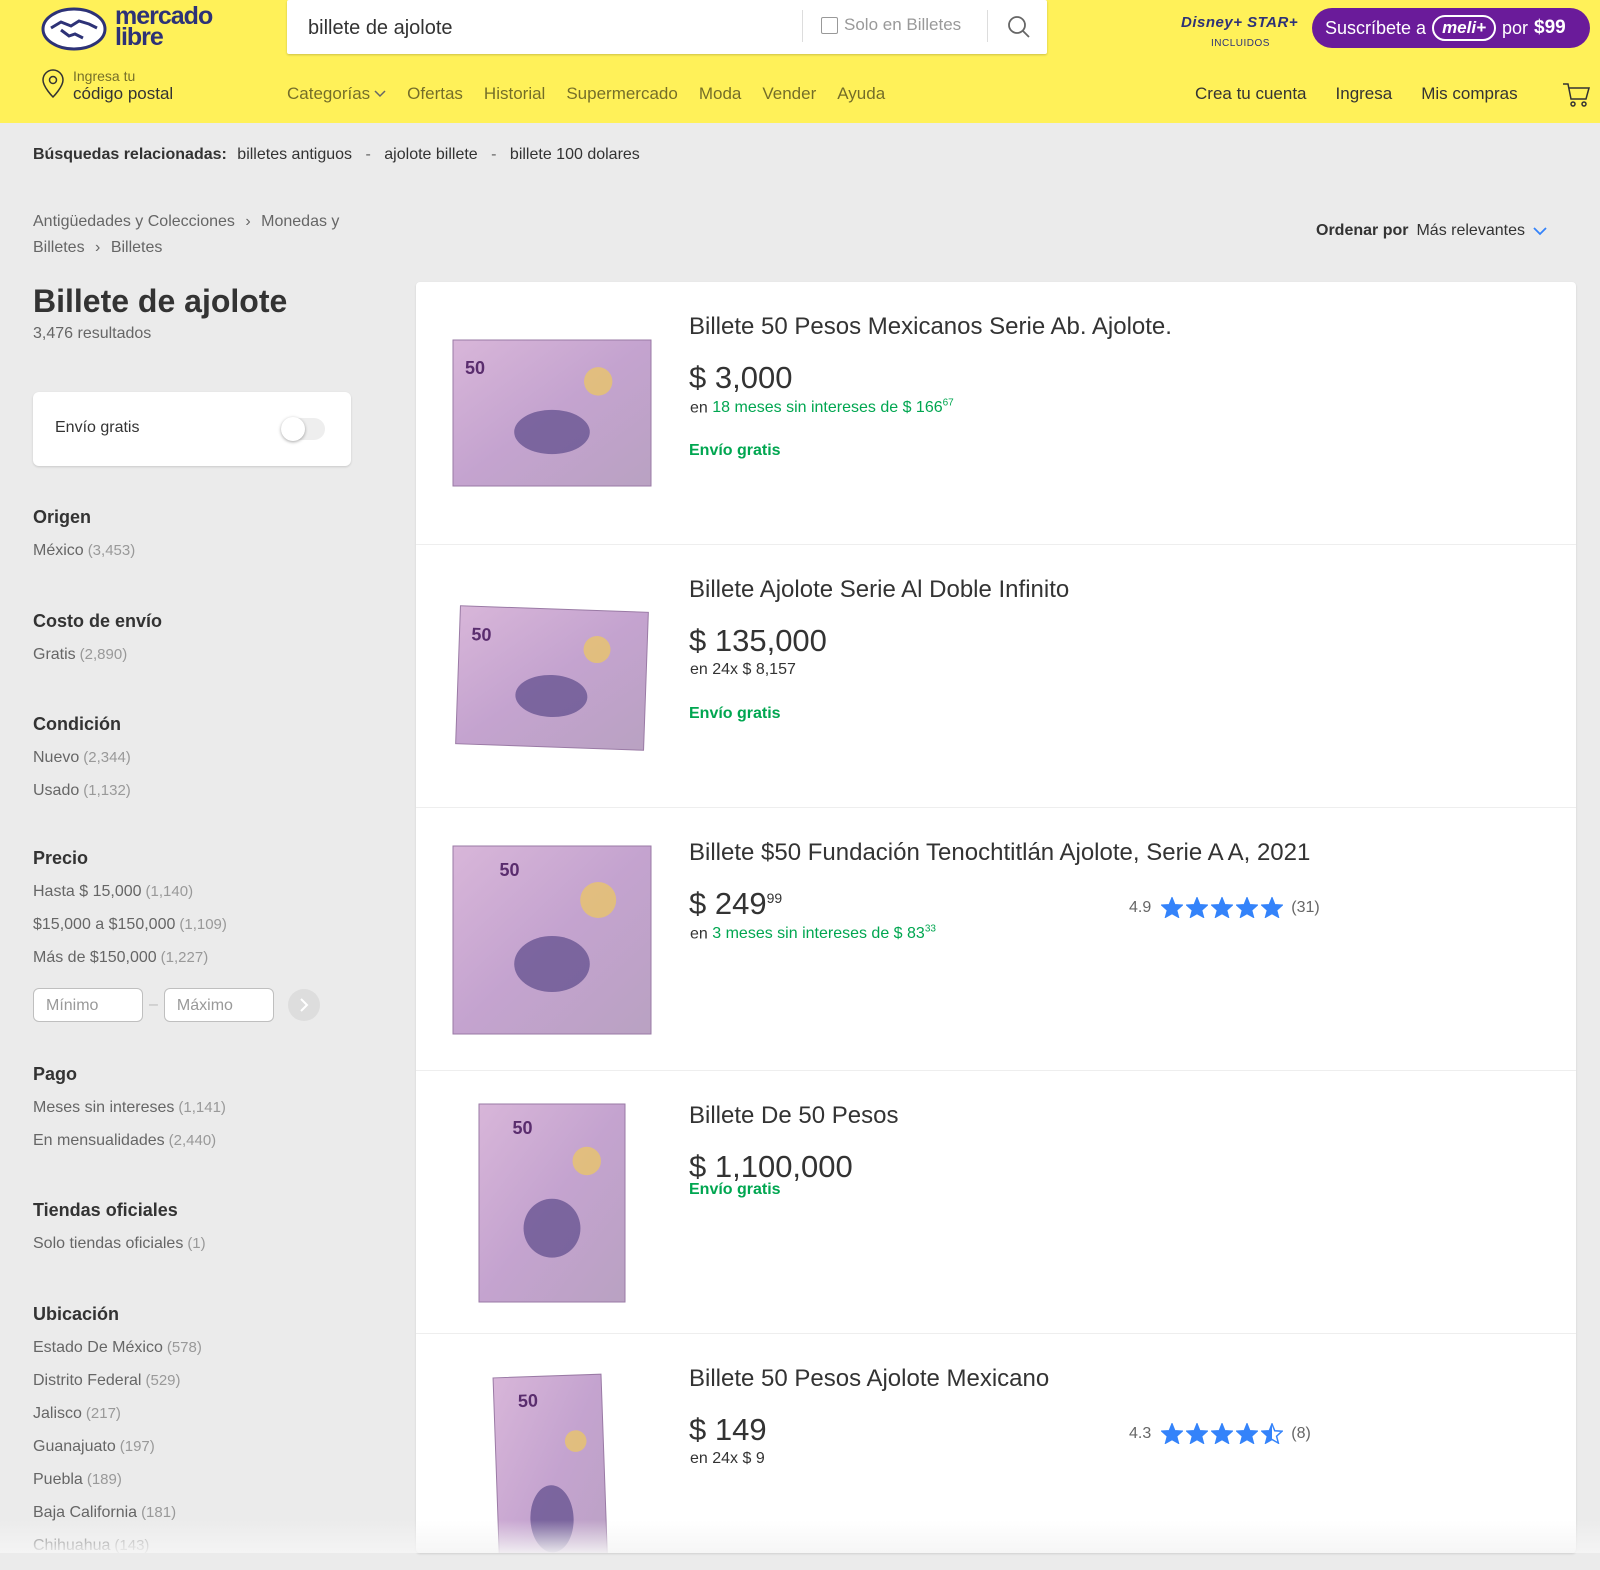 The image size is (1600, 1570). Describe the element at coordinates (552, 1203) in the screenshot. I see `product-image: 50` at that location.